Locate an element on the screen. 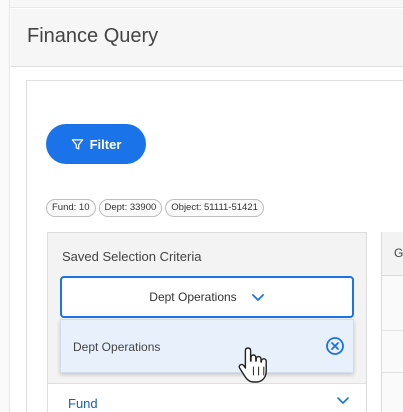  results-table-header: G is located at coordinates (392, 254).